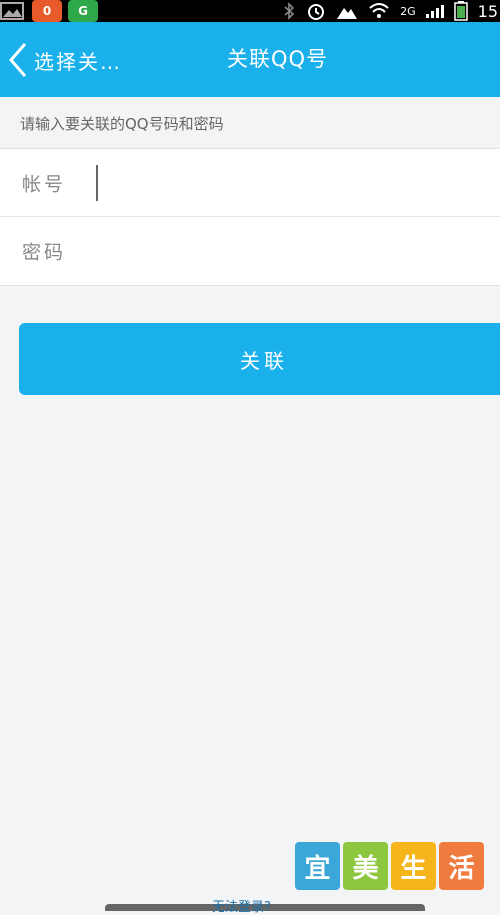 Image resolution: width=500 pixels, height=915 pixels. I want to click on watermark-tile: 生, so click(413, 866).